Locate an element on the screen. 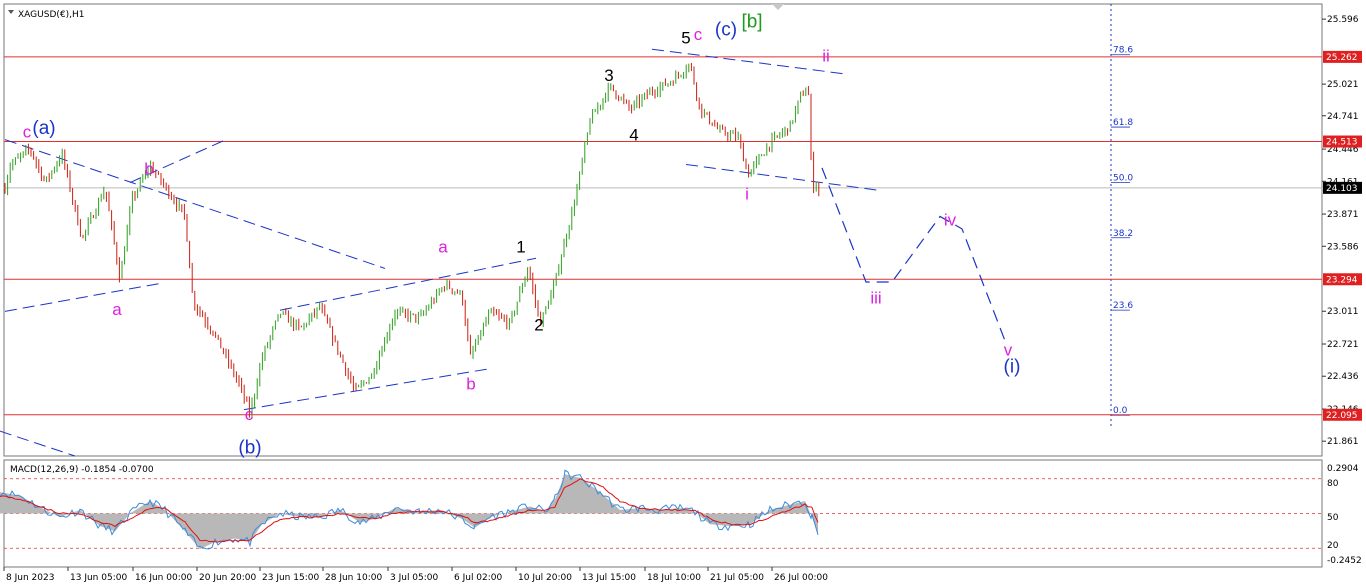 The height and width of the screenshot is (588, 1366). price-axis-label: 22.721 is located at coordinates (1343, 345).